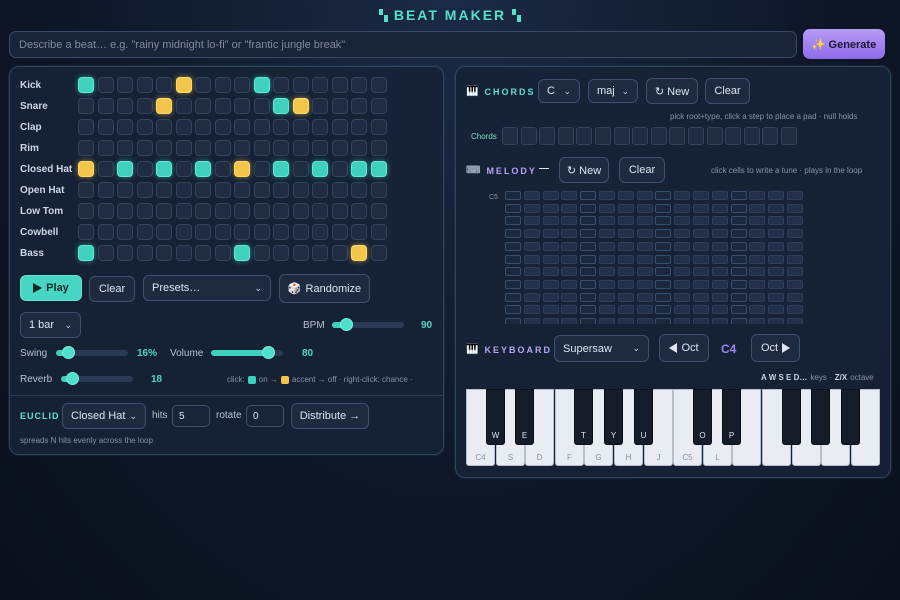 This screenshot has height=600, width=900. Describe the element at coordinates (584, 170) in the screenshot. I see `melody-new-button: ↻ New` at that location.